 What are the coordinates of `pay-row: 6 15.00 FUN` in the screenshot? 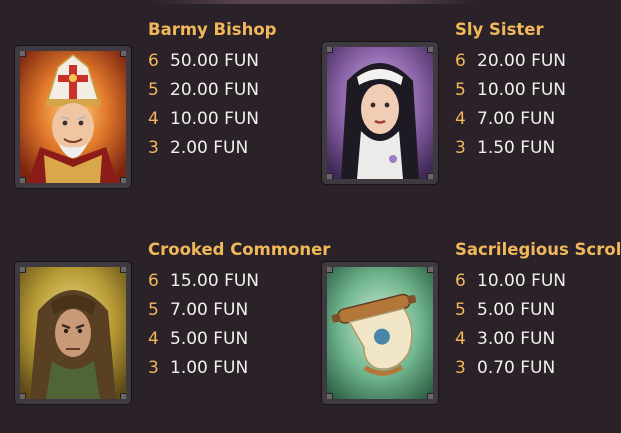 It's located at (203, 284).